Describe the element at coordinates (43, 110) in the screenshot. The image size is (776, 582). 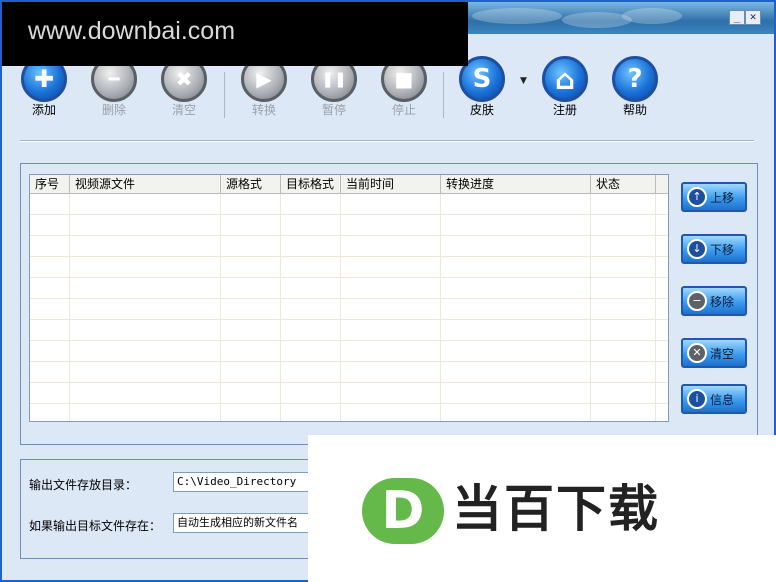
I see `add-label: 添加` at that location.